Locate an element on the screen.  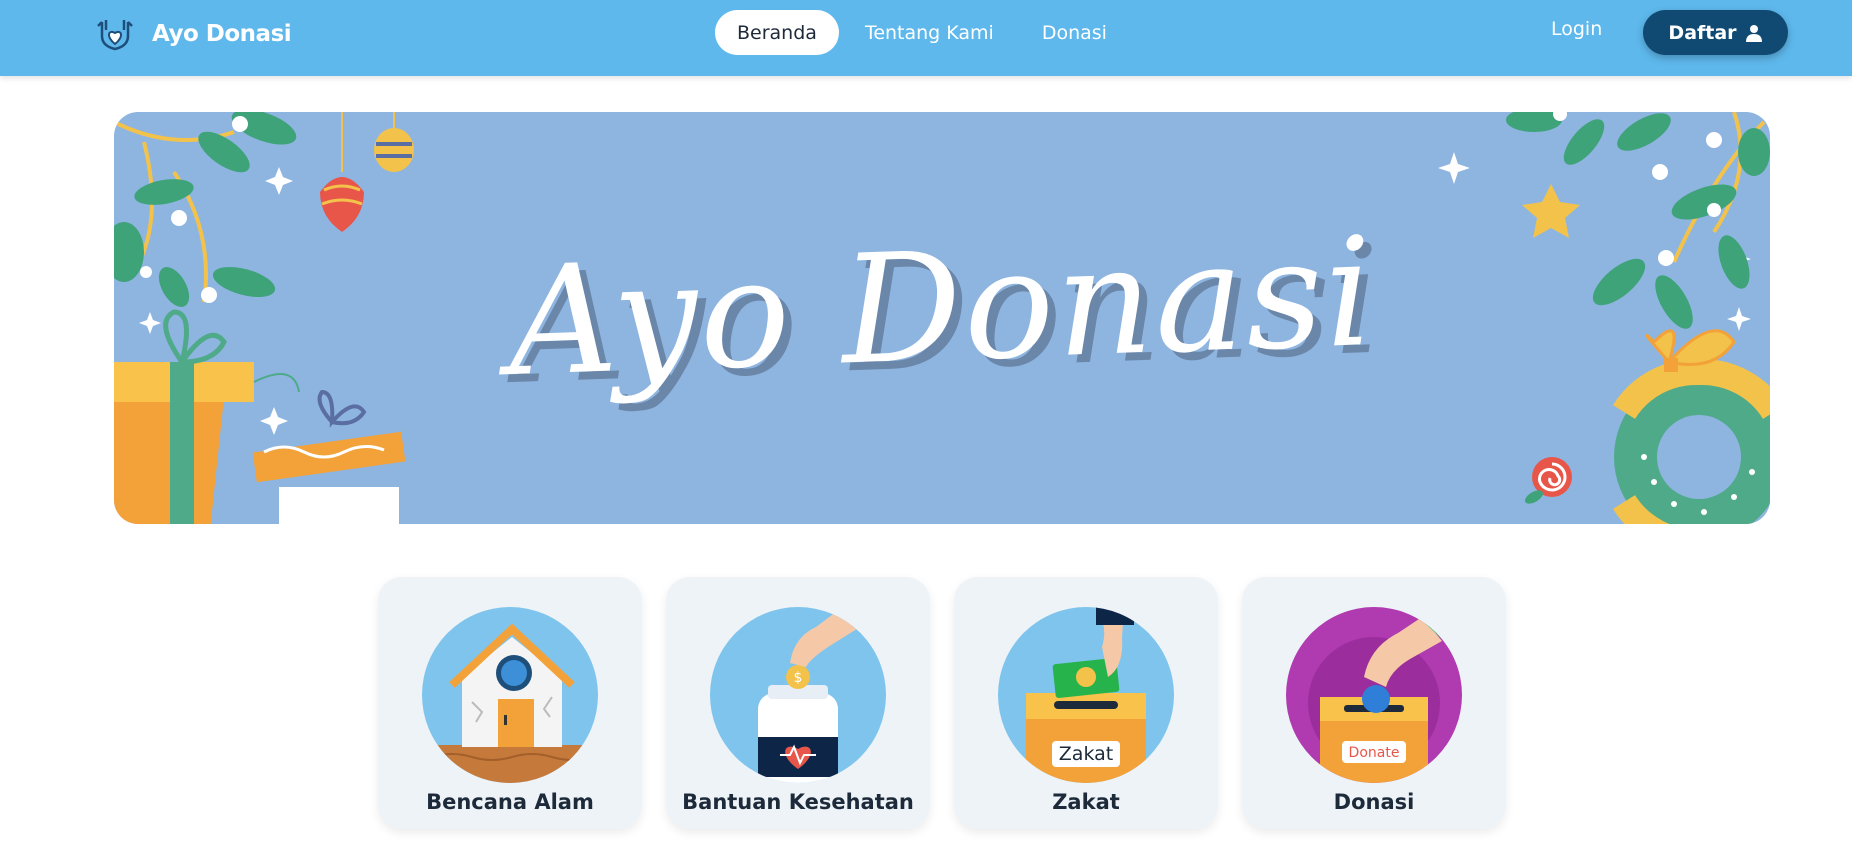
category-card-donasi: Donate Donasi is located at coordinates (1374, 703).